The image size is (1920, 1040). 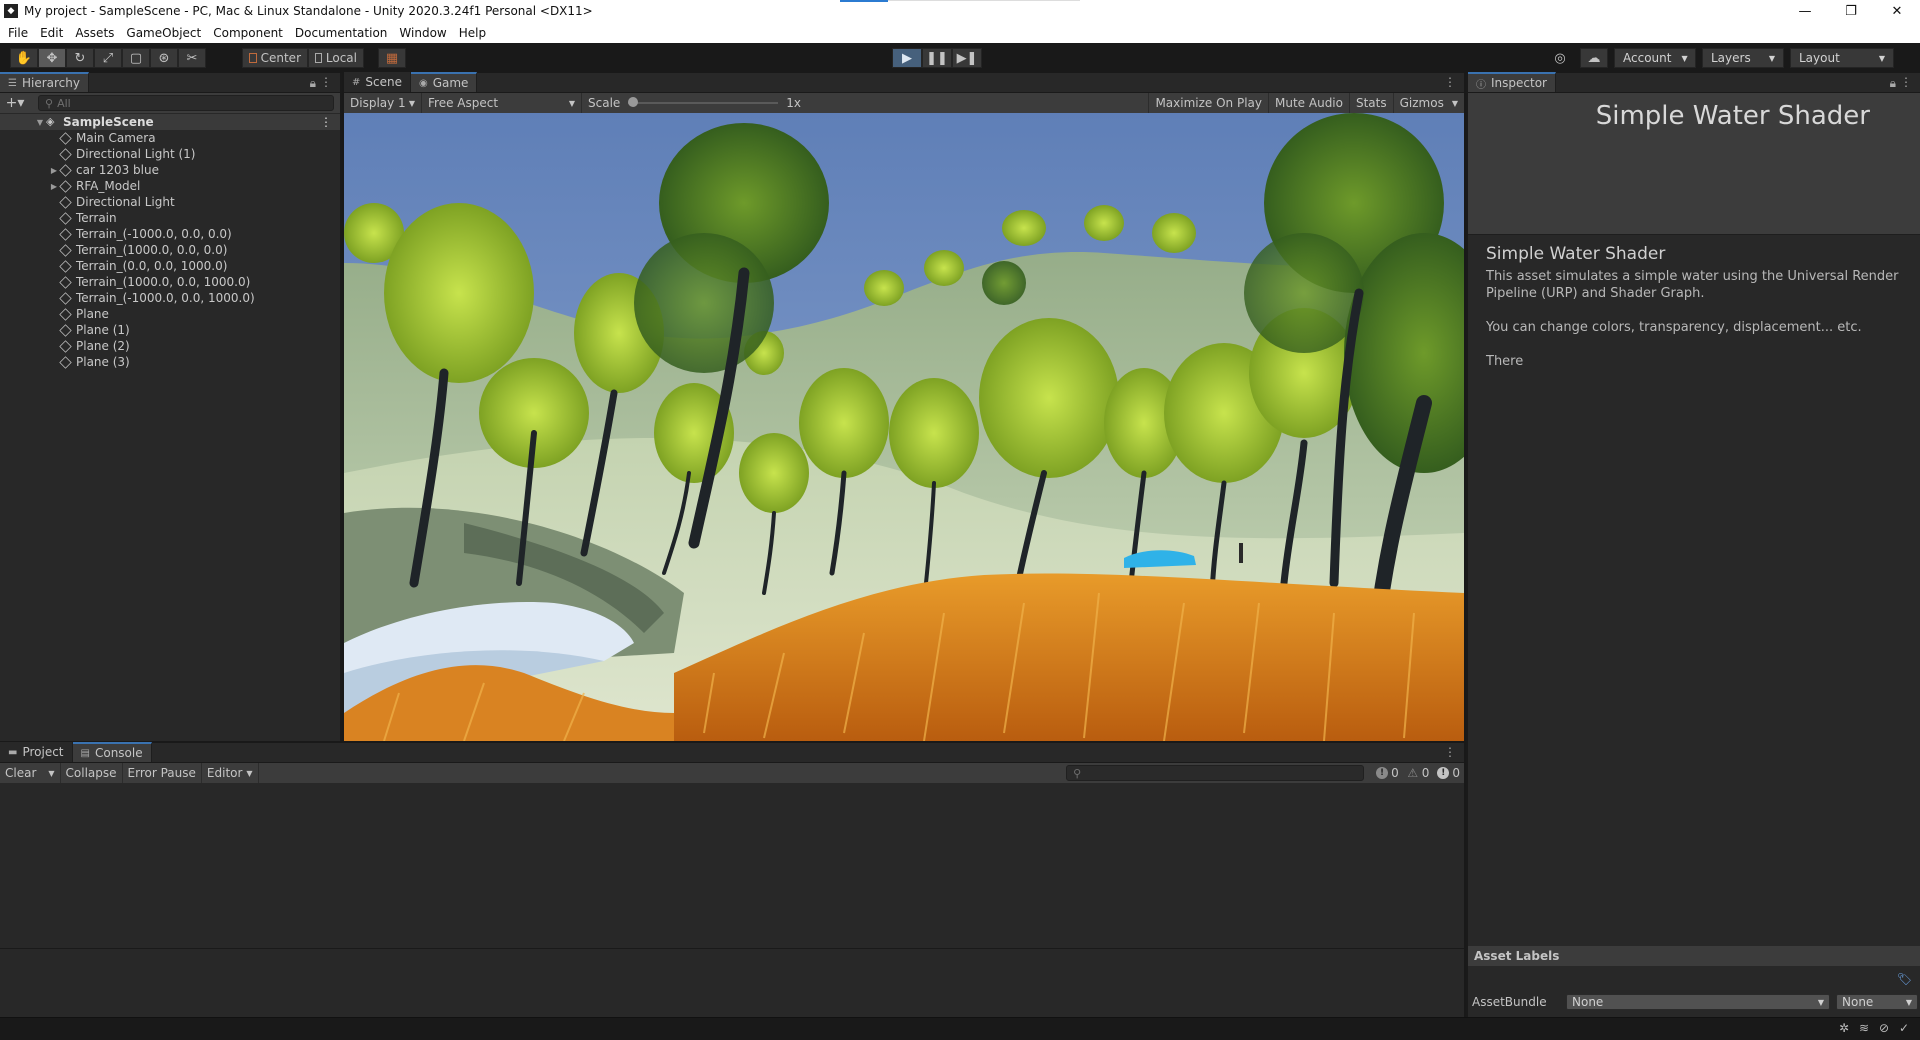 I want to click on log-count-toggle: ! 0, so click(x=1387, y=773).